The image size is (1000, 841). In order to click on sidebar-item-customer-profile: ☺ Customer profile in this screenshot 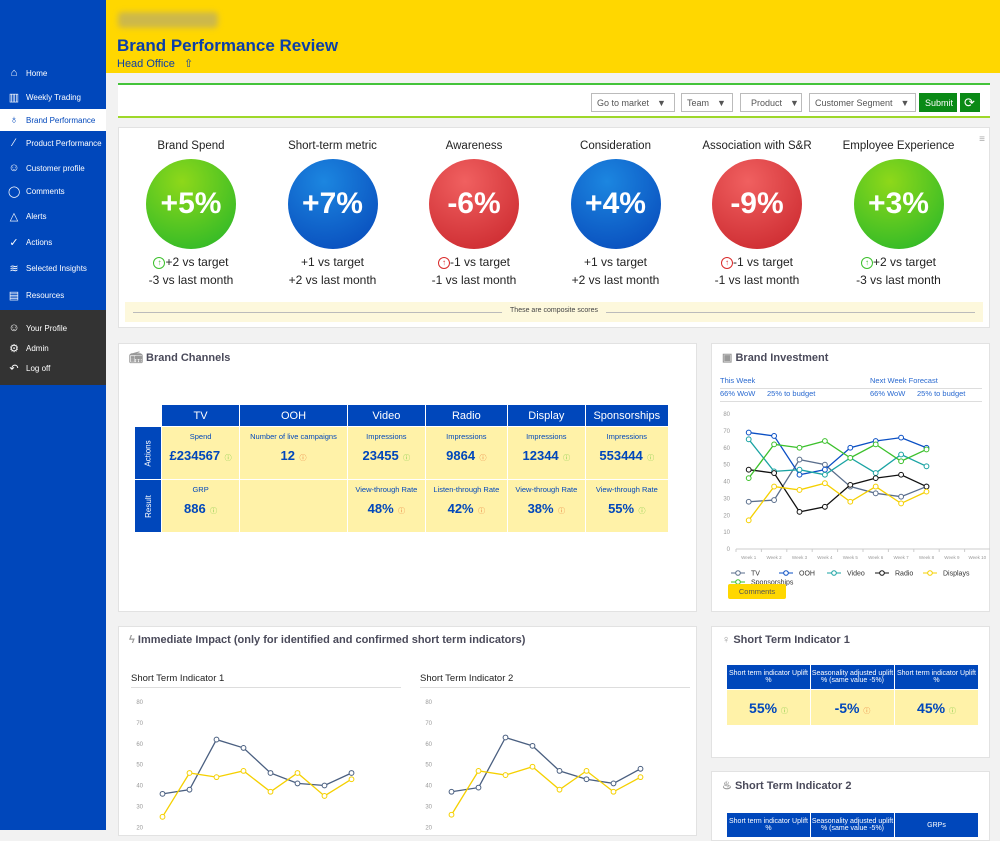, I will do `click(53, 168)`.